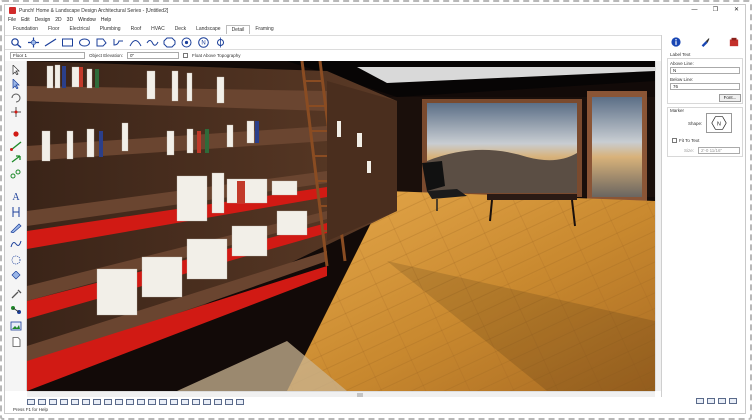  What do you see at coordinates (50, 42) in the screenshot?
I see `line-tool-icon` at bounding box center [50, 42].